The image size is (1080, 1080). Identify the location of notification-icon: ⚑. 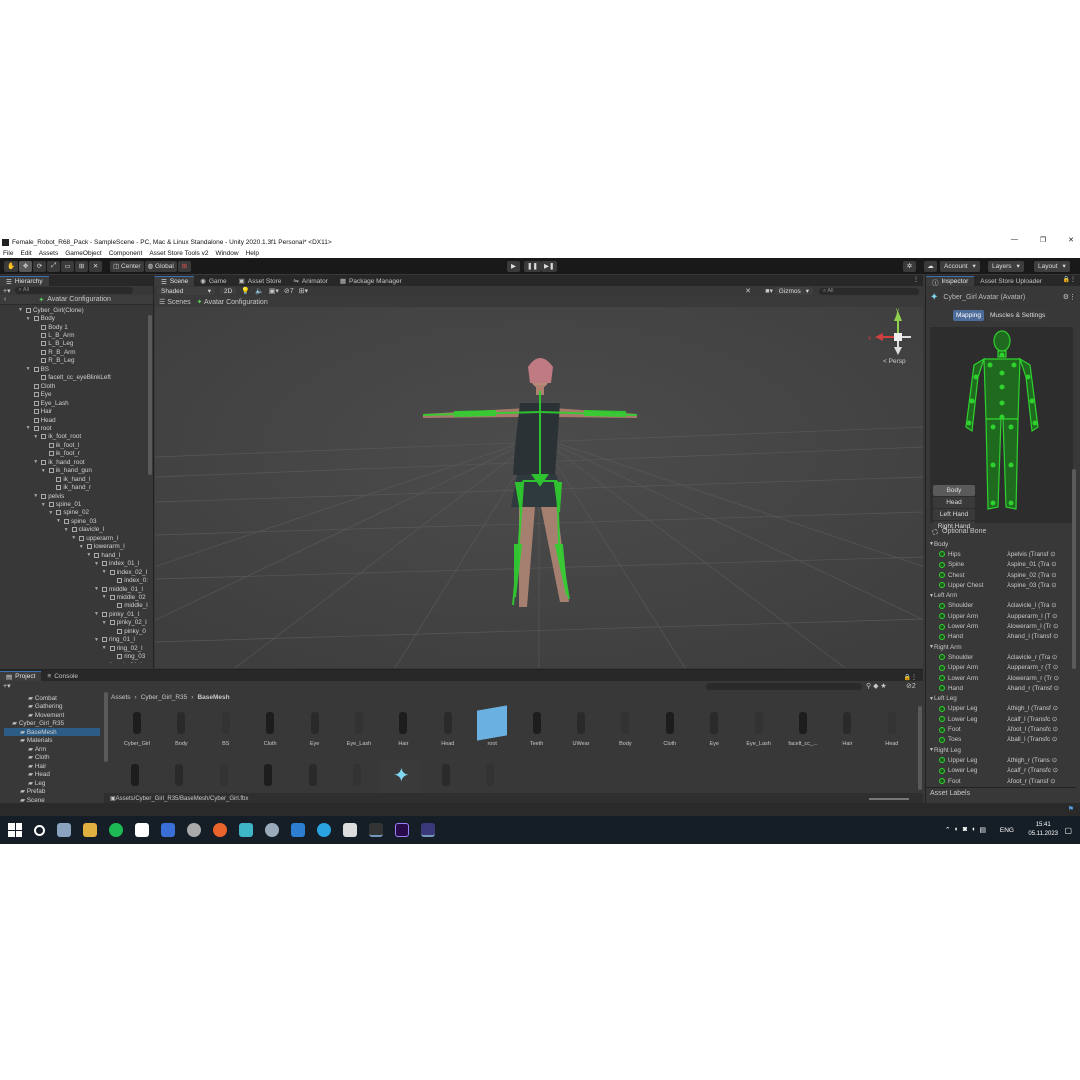
(1071, 809).